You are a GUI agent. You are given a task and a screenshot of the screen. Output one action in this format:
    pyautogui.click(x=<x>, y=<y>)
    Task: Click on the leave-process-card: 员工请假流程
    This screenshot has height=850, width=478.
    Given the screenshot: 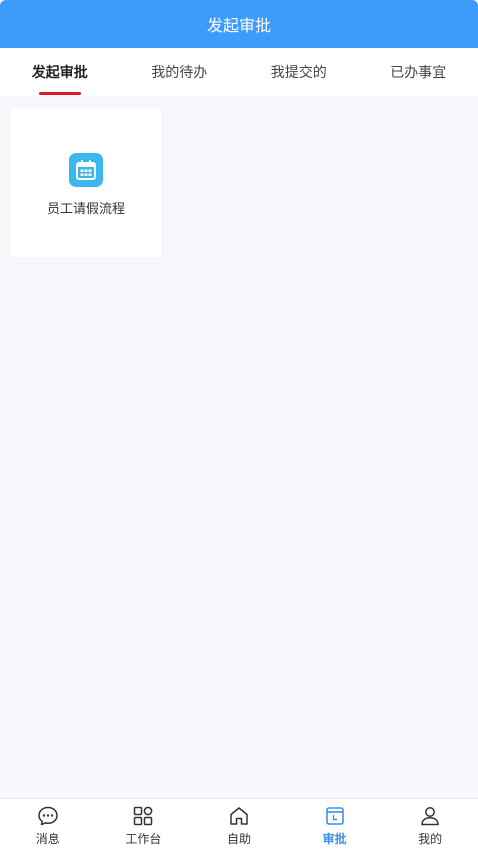 What is the action you would take?
    pyautogui.click(x=86, y=182)
    